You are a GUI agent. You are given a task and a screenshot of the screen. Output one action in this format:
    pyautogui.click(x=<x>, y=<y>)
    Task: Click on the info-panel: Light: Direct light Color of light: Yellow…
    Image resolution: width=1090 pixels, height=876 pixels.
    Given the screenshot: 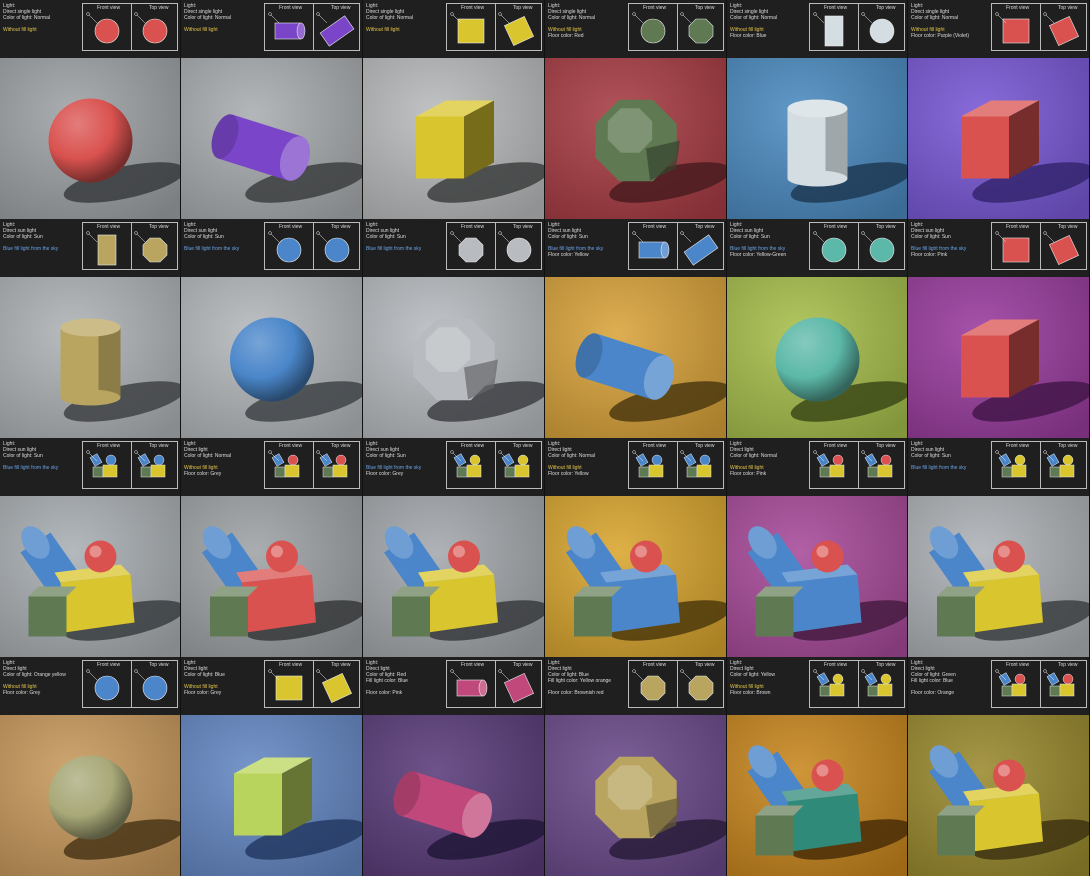 What is the action you would take?
    pyautogui.click(x=817, y=686)
    